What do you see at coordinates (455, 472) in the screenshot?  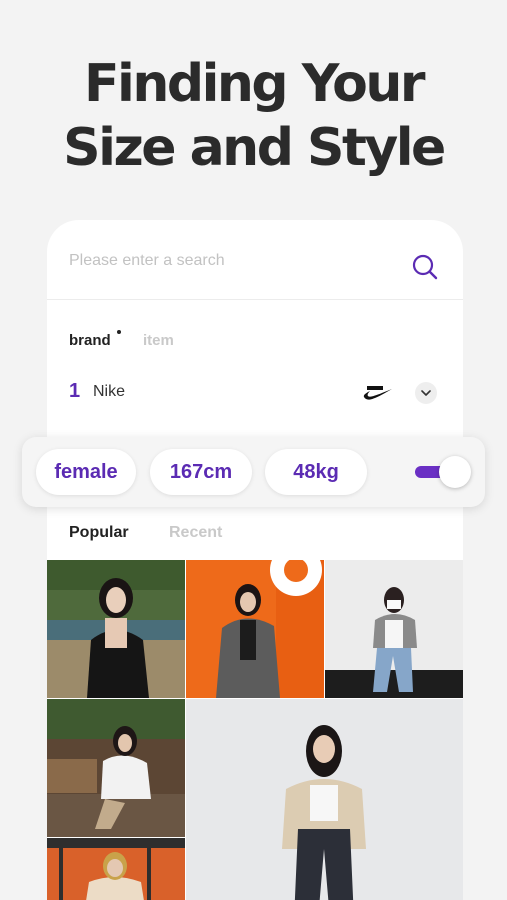 I see `toggle-knob` at bounding box center [455, 472].